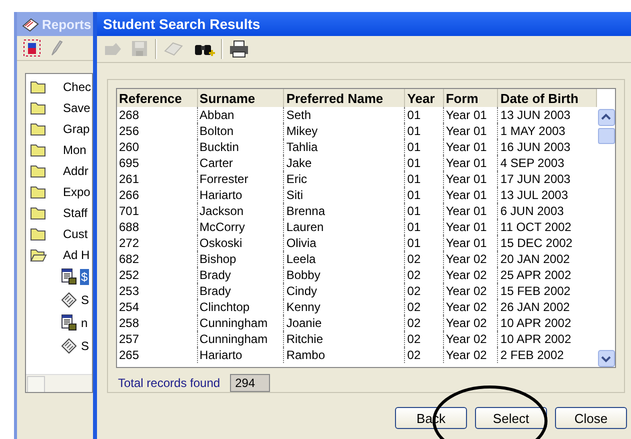 The height and width of the screenshot is (439, 631). I want to click on table-cell: Brenna, so click(344, 211).